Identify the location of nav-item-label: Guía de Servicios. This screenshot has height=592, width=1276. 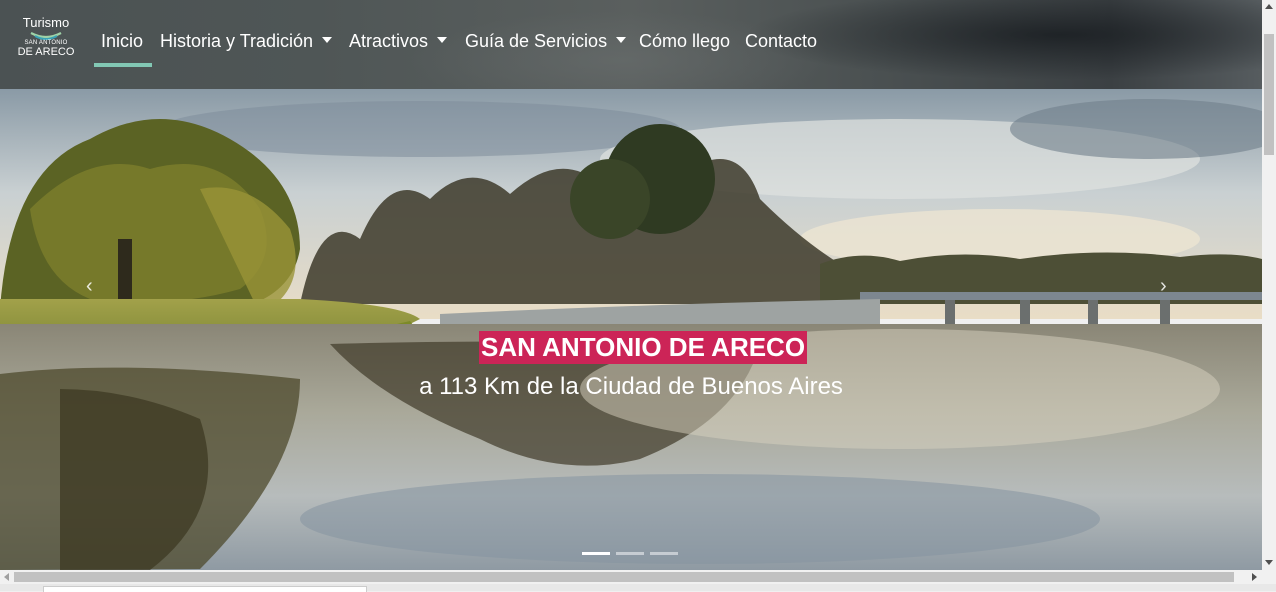
(536, 41).